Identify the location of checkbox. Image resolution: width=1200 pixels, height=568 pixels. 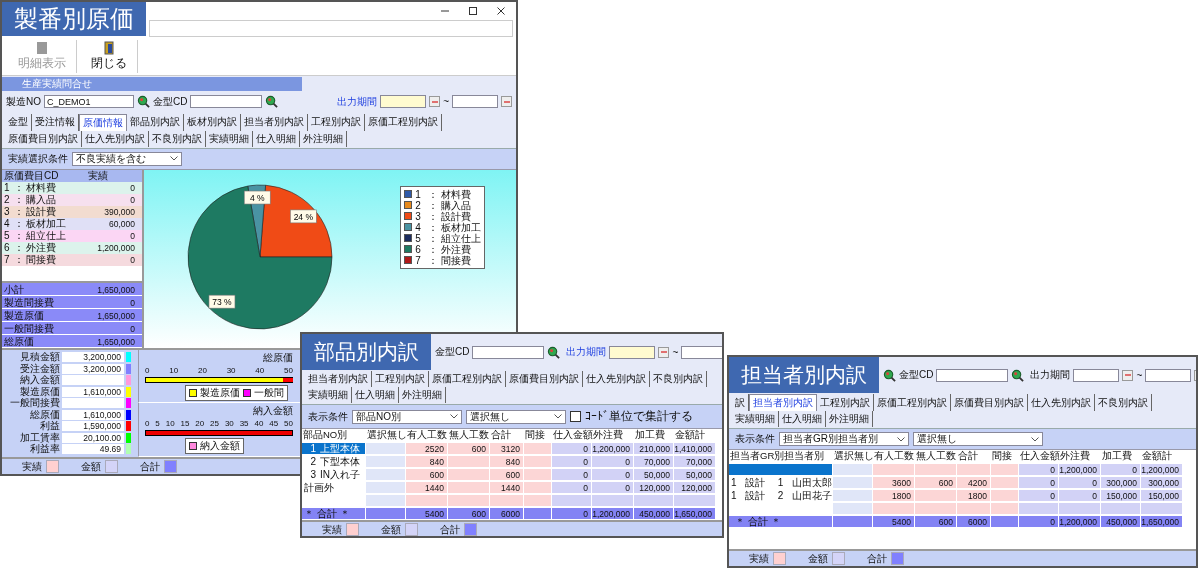
(575, 416).